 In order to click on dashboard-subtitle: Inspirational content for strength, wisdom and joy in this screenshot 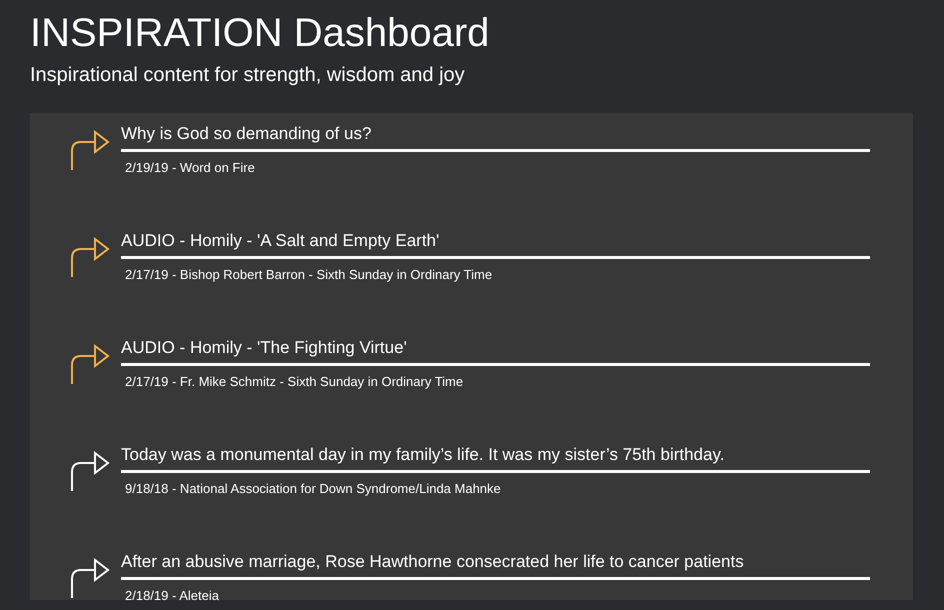, I will do `click(248, 75)`.